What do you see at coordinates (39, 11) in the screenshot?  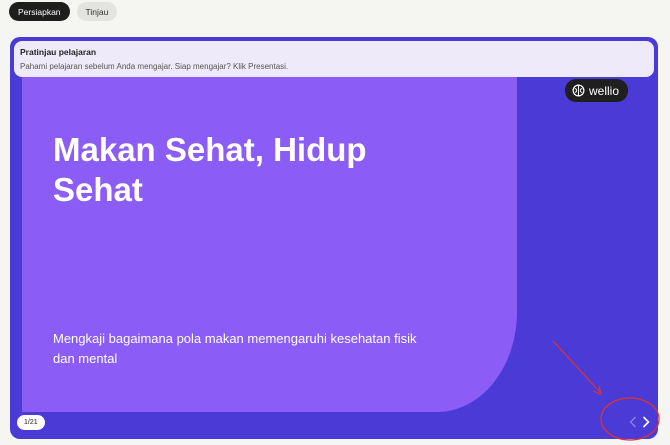 I see `tab-persiapkan: Persiapkan` at bounding box center [39, 11].